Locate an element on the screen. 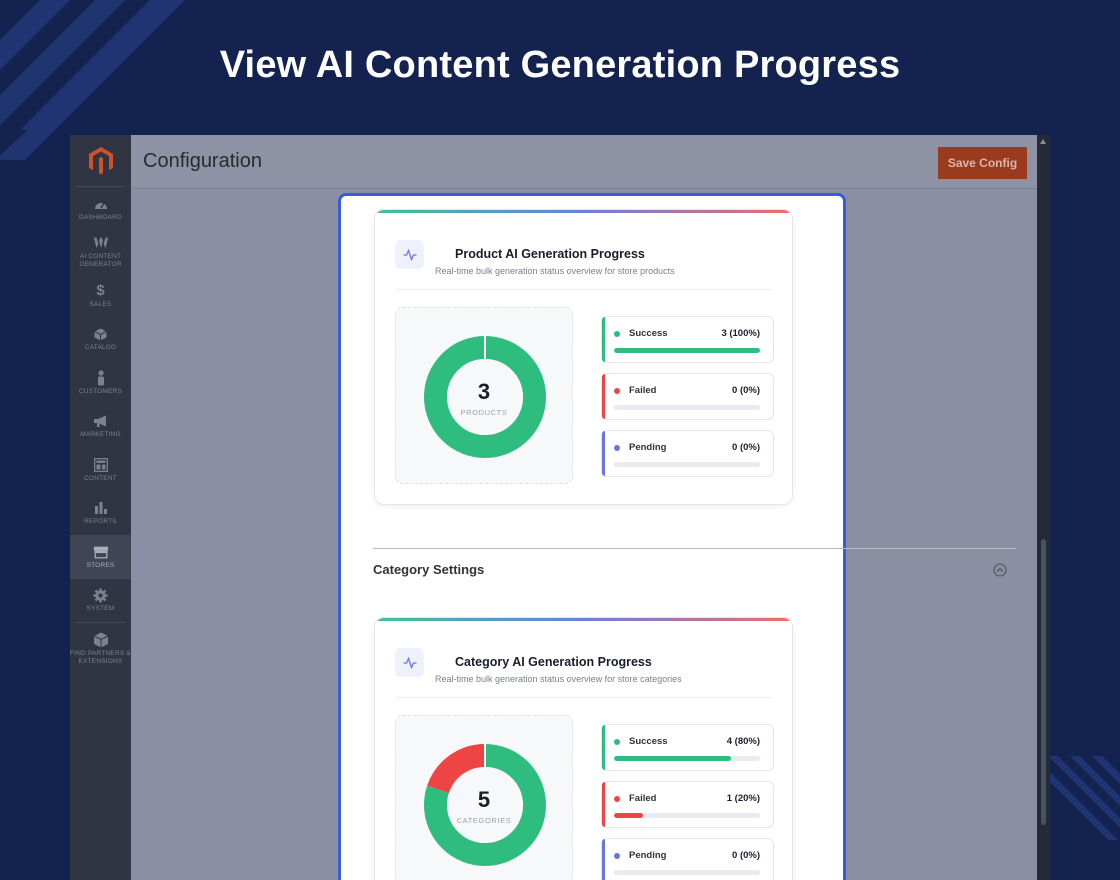 Image resolution: width=1120 pixels, height=880 pixels. donut-chart: 5 CATEGORIES is located at coordinates (484, 797).